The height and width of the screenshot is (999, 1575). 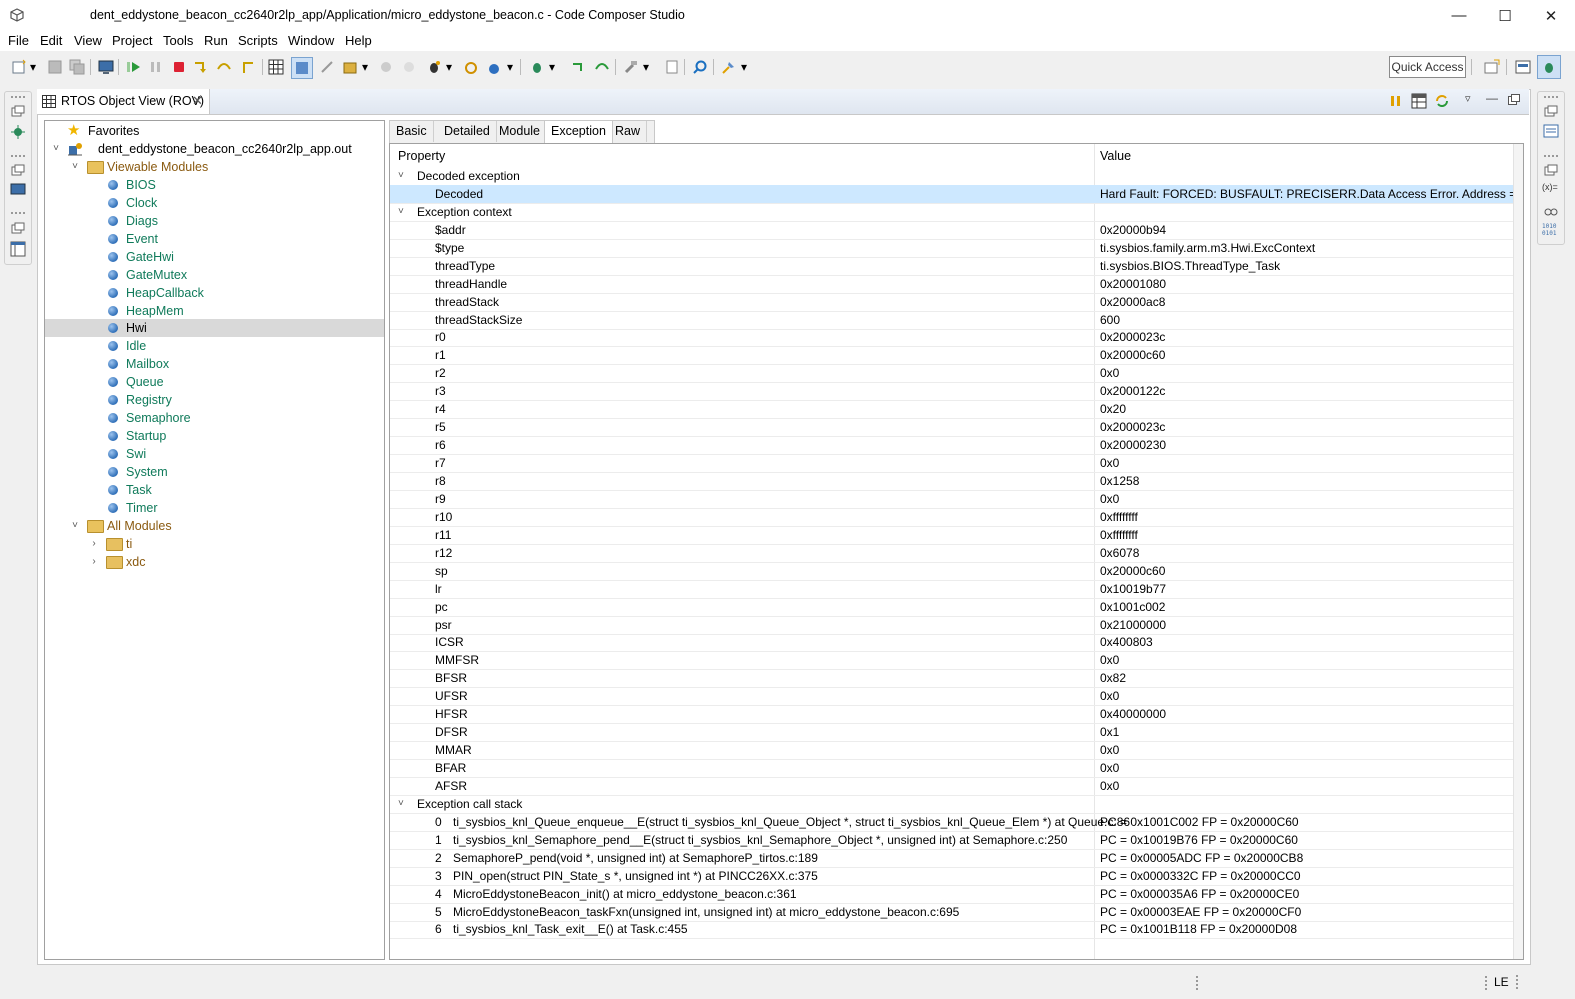 What do you see at coordinates (952, 392) in the screenshot?
I see `table-row: r3 0x2000122c` at bounding box center [952, 392].